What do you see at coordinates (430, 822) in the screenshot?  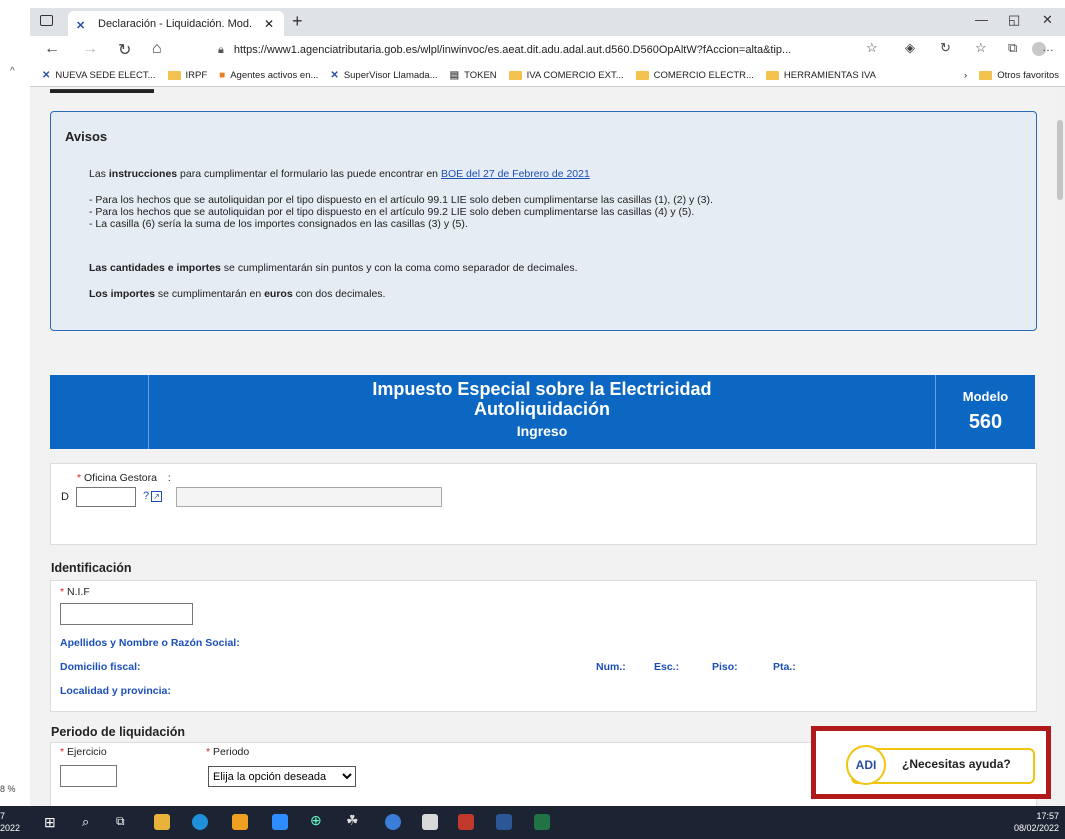 I see `mail-app-icon` at bounding box center [430, 822].